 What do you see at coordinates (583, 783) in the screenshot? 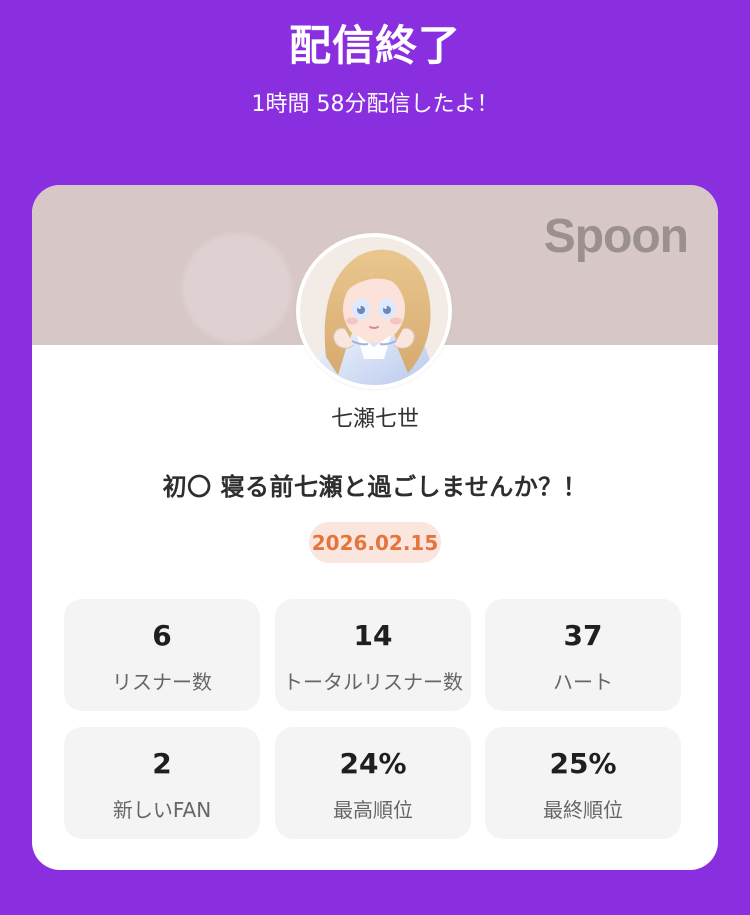
I see `stat-card-final-rank: 25% 最終順位` at bounding box center [583, 783].